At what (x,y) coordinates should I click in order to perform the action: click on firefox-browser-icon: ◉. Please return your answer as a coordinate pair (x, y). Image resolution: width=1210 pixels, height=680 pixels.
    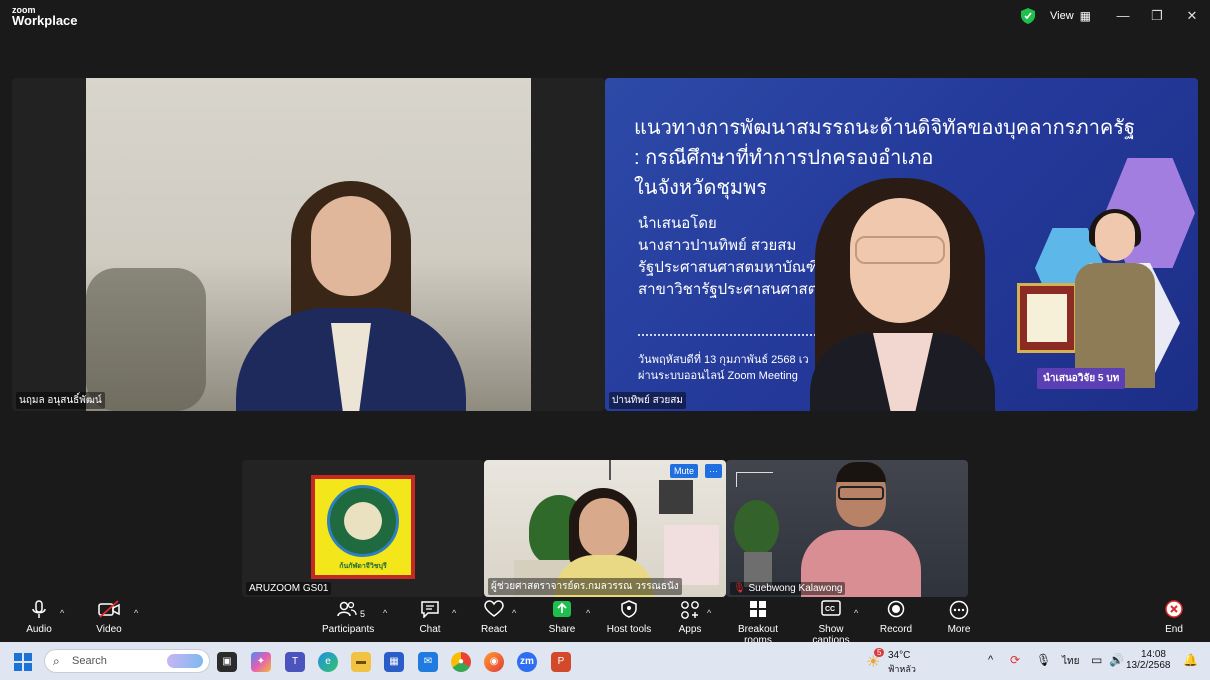
    Looking at the image, I should click on (494, 662).